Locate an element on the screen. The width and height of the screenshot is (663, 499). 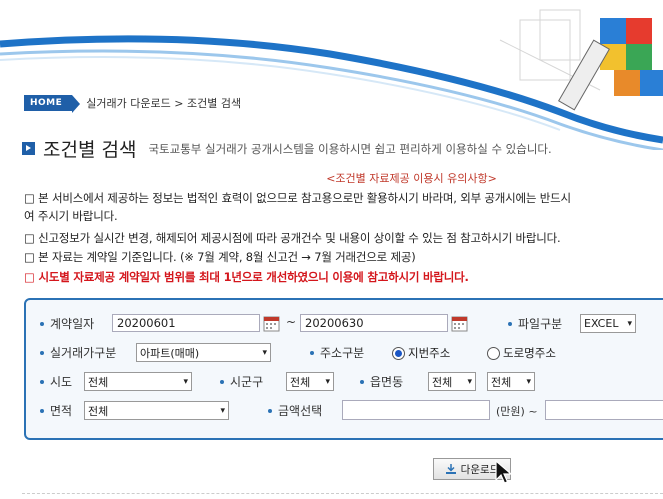
file-type-select: EXCEL ▾ is located at coordinates (608, 323).